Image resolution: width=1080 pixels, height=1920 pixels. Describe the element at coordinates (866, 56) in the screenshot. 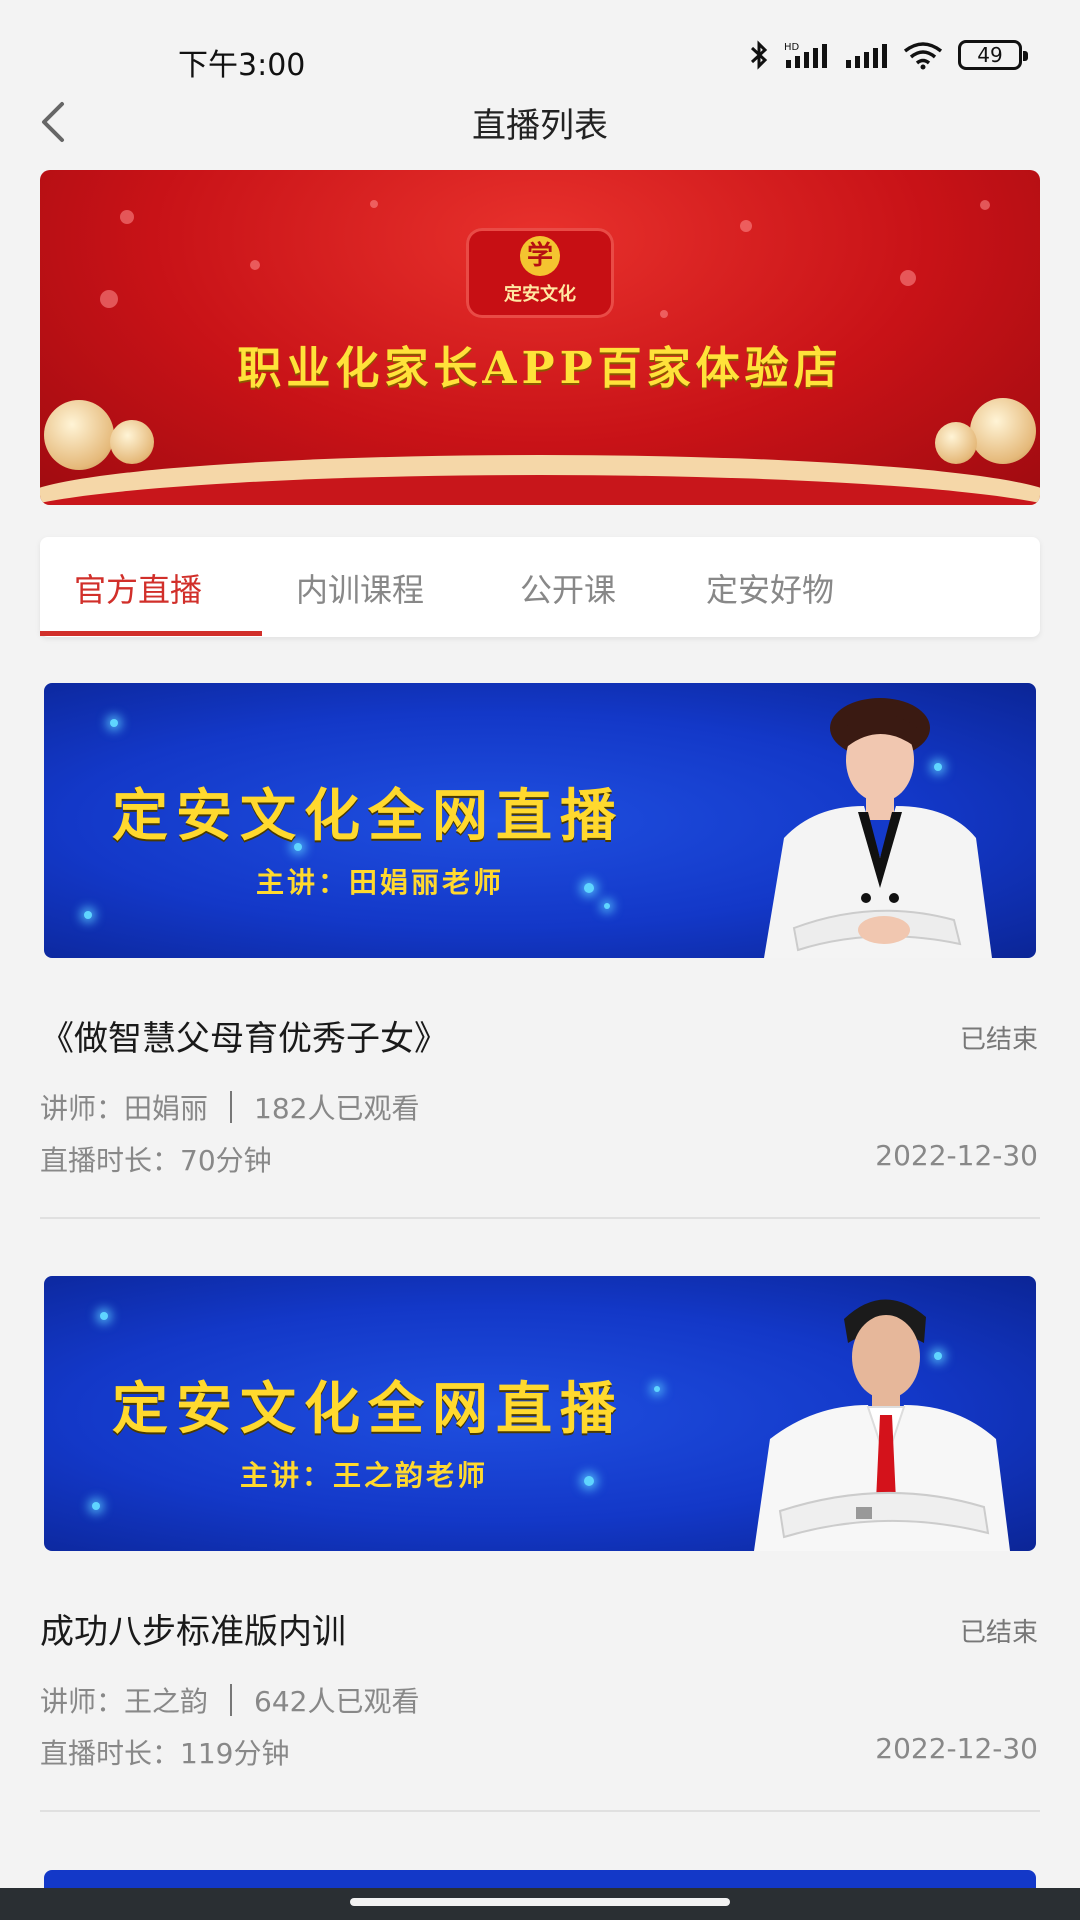

I see `signal-icon` at that location.